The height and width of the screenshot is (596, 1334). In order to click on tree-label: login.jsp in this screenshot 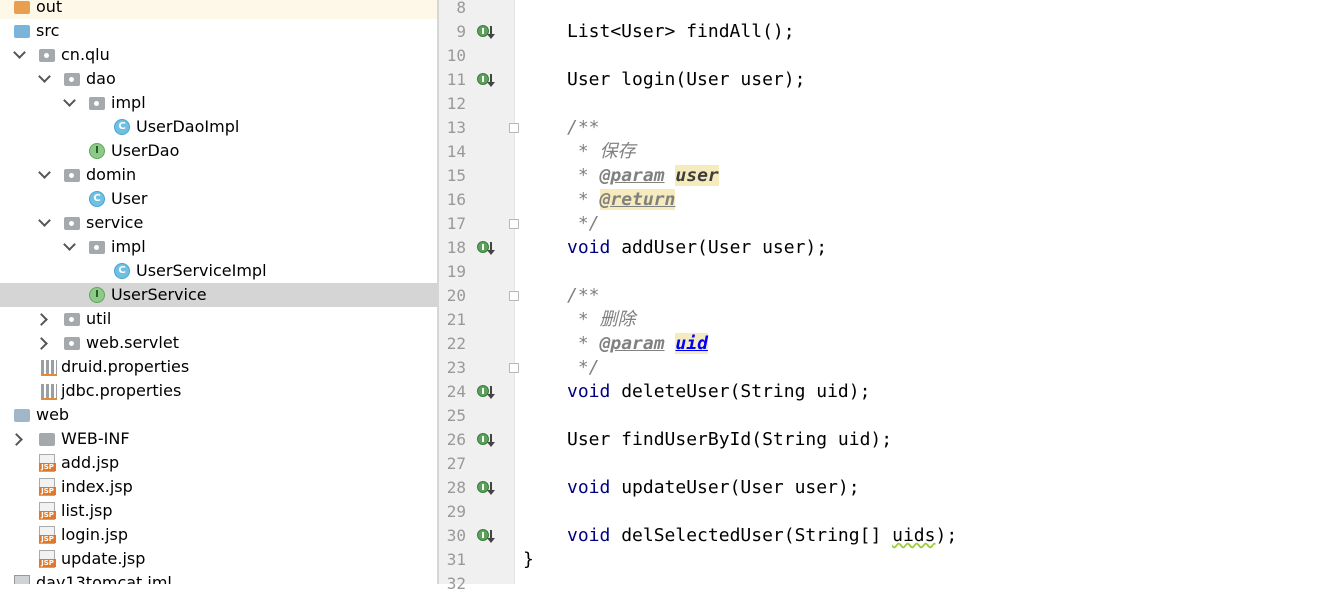, I will do `click(94, 534)`.